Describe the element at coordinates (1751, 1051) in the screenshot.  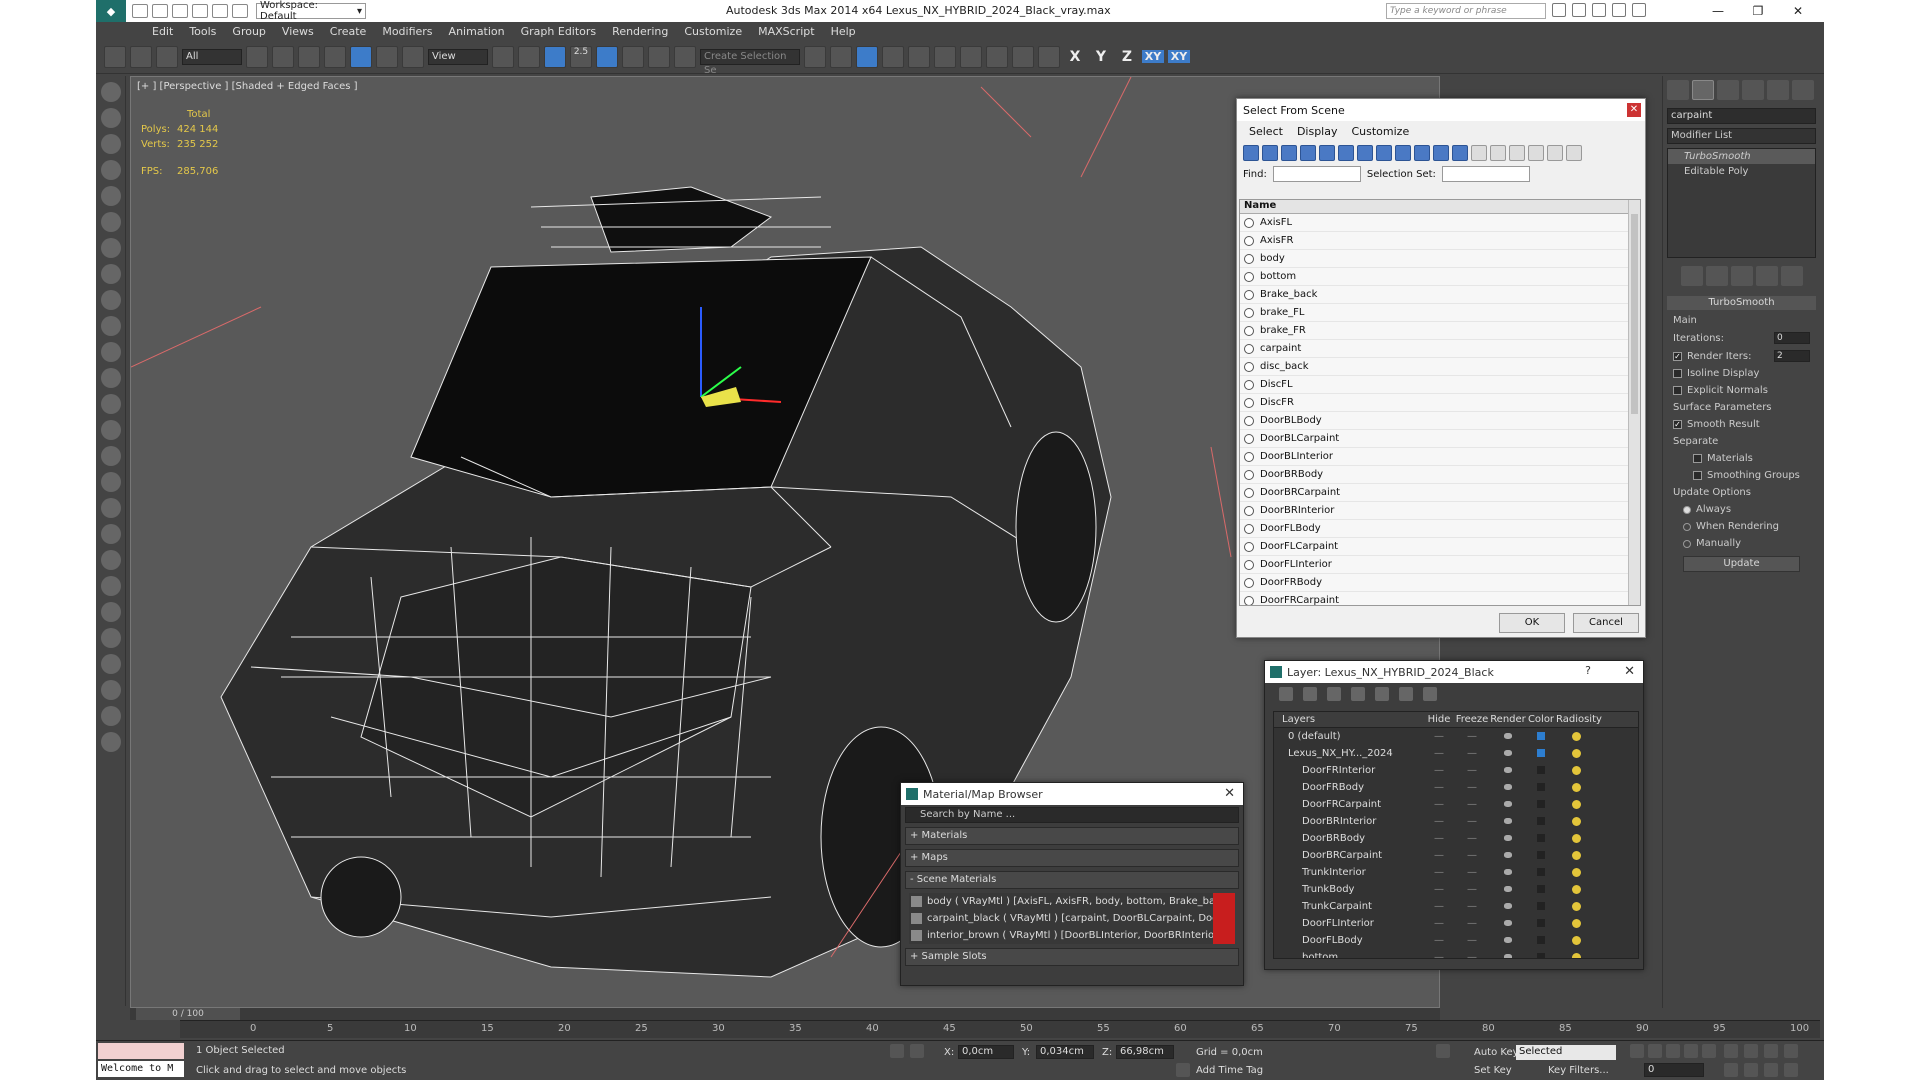
I see `zoom-all-icon` at that location.